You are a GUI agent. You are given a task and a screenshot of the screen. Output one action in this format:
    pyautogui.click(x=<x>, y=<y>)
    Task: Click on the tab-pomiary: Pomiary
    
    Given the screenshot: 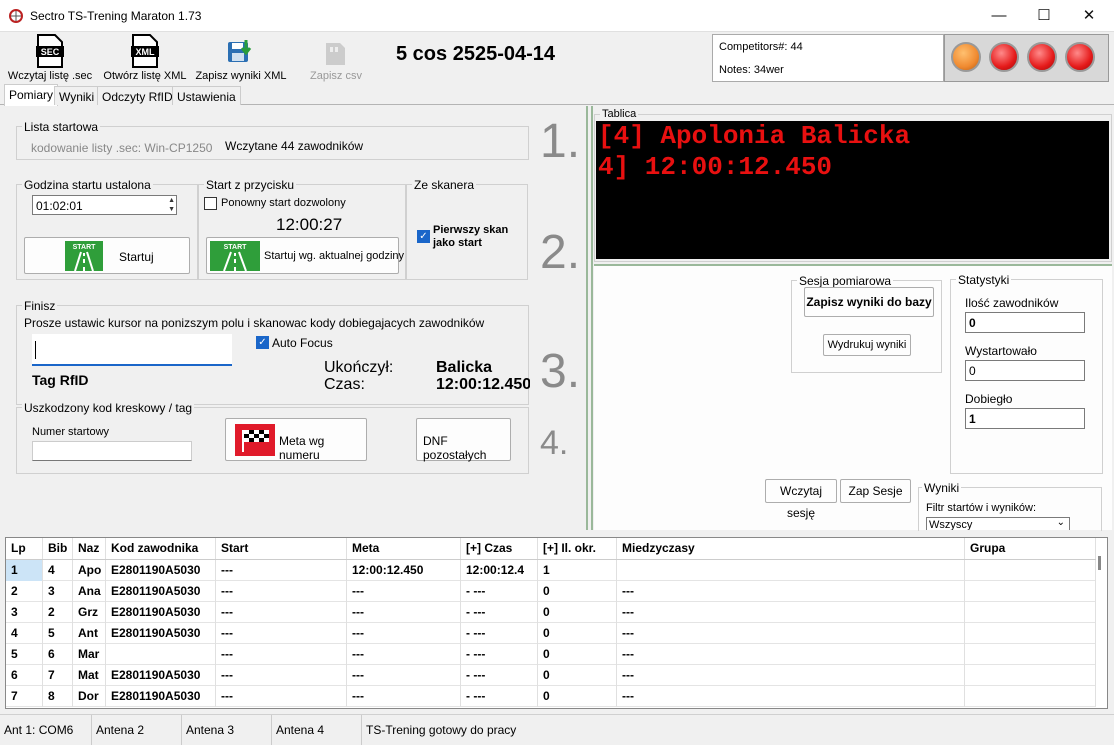 What is the action you would take?
    pyautogui.click(x=31, y=95)
    